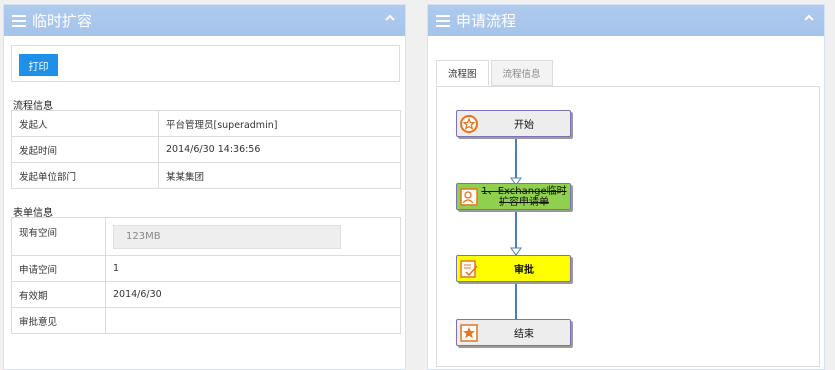 The image size is (835, 370). Describe the element at coordinates (626, 20) in the screenshot. I see `apply-process-header: 申请流程` at that location.